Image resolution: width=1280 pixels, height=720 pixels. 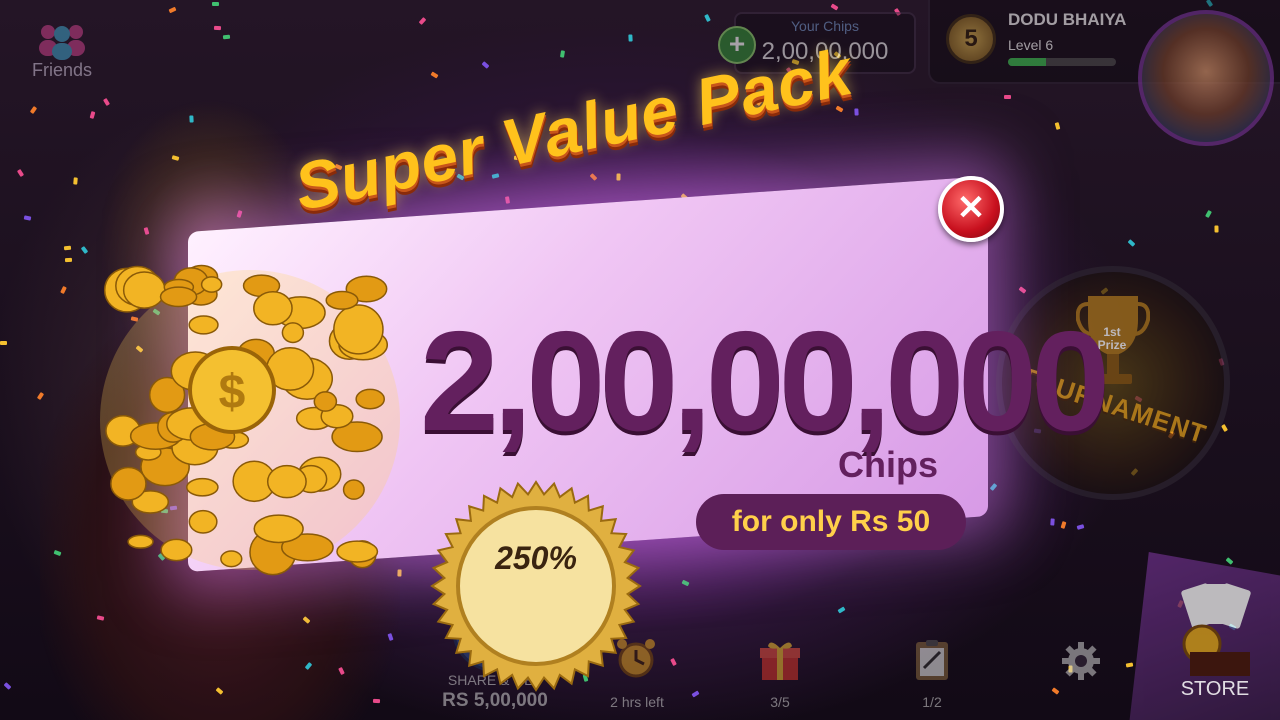 What do you see at coordinates (825, 26) in the screenshot?
I see `chips-caption: Your Chips` at bounding box center [825, 26].